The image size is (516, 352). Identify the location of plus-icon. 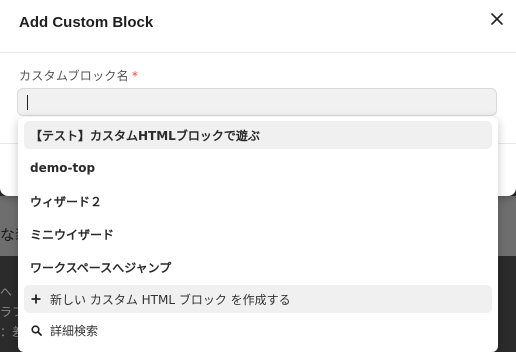
(36, 299).